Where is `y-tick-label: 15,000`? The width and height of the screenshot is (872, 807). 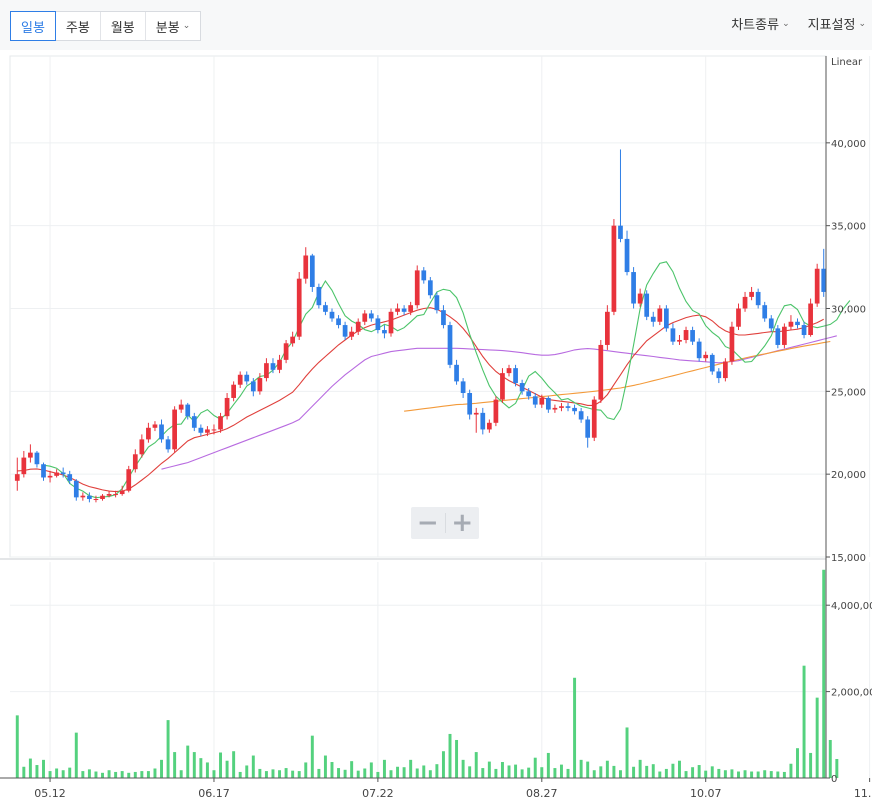
y-tick-label: 15,000 is located at coordinates (848, 558).